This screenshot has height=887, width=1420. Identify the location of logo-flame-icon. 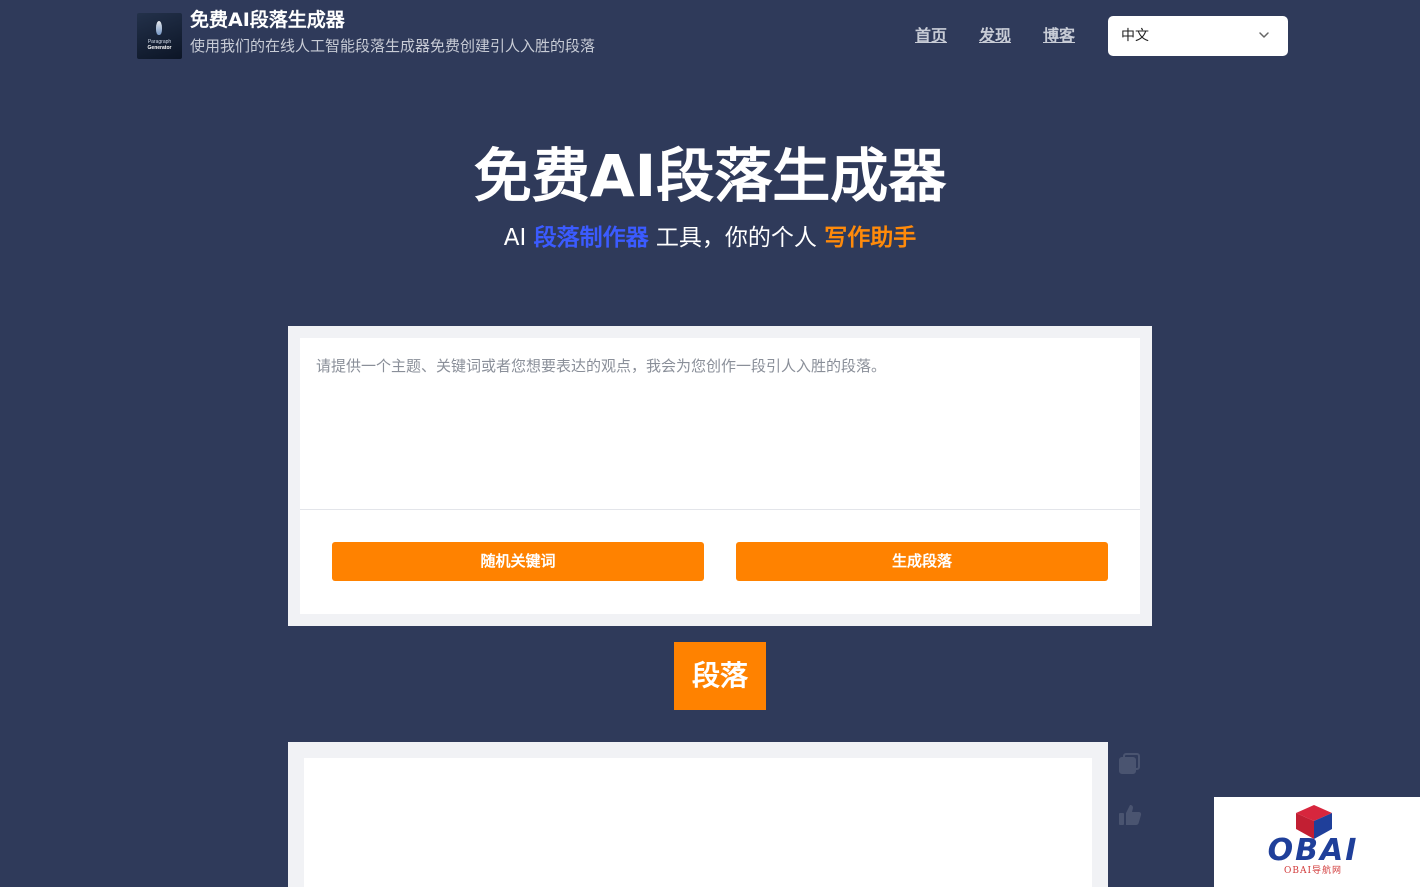
(159, 28).